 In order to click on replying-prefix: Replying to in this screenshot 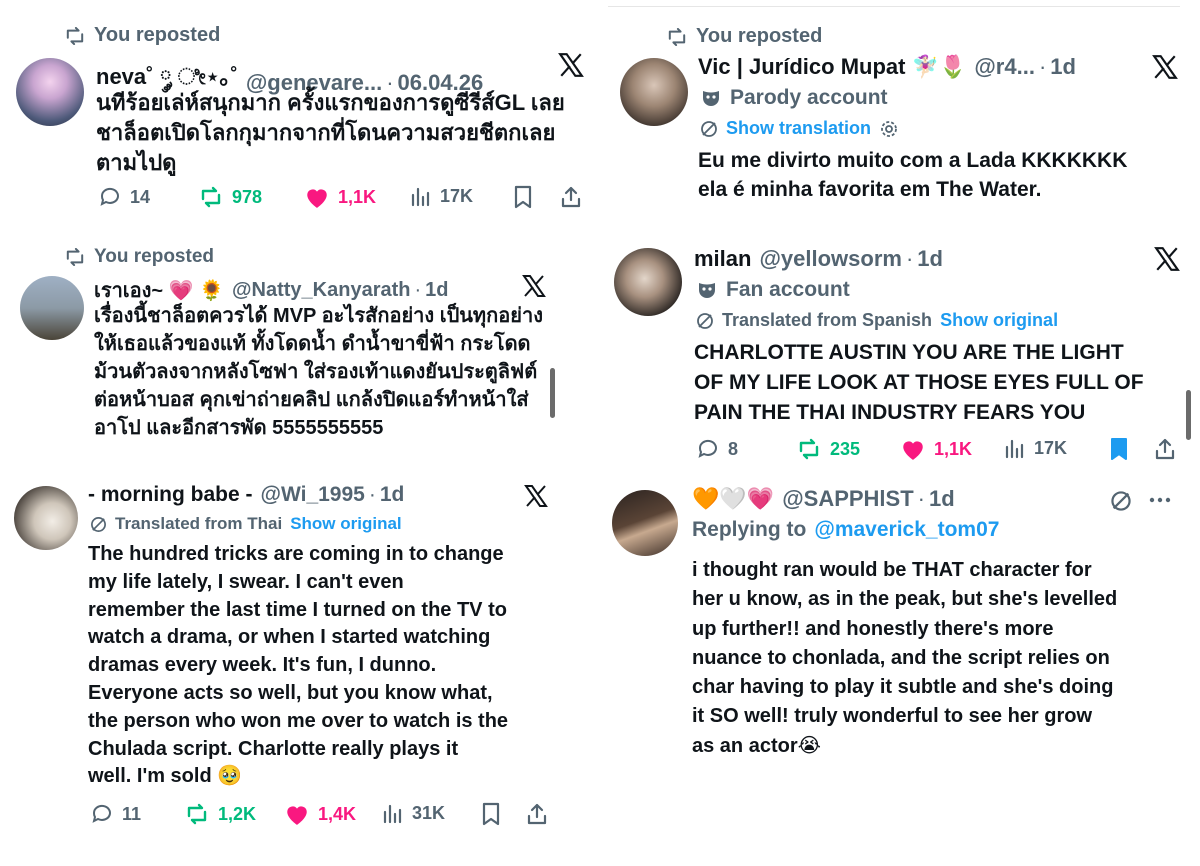, I will do `click(749, 529)`.